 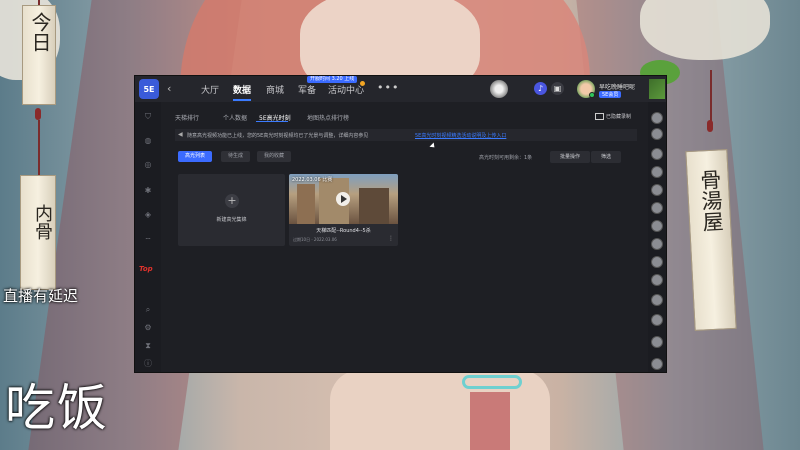 I want to click on notice-link: 5E高光时刻视频精选活动说明及上传入口, so click(x=460, y=135).